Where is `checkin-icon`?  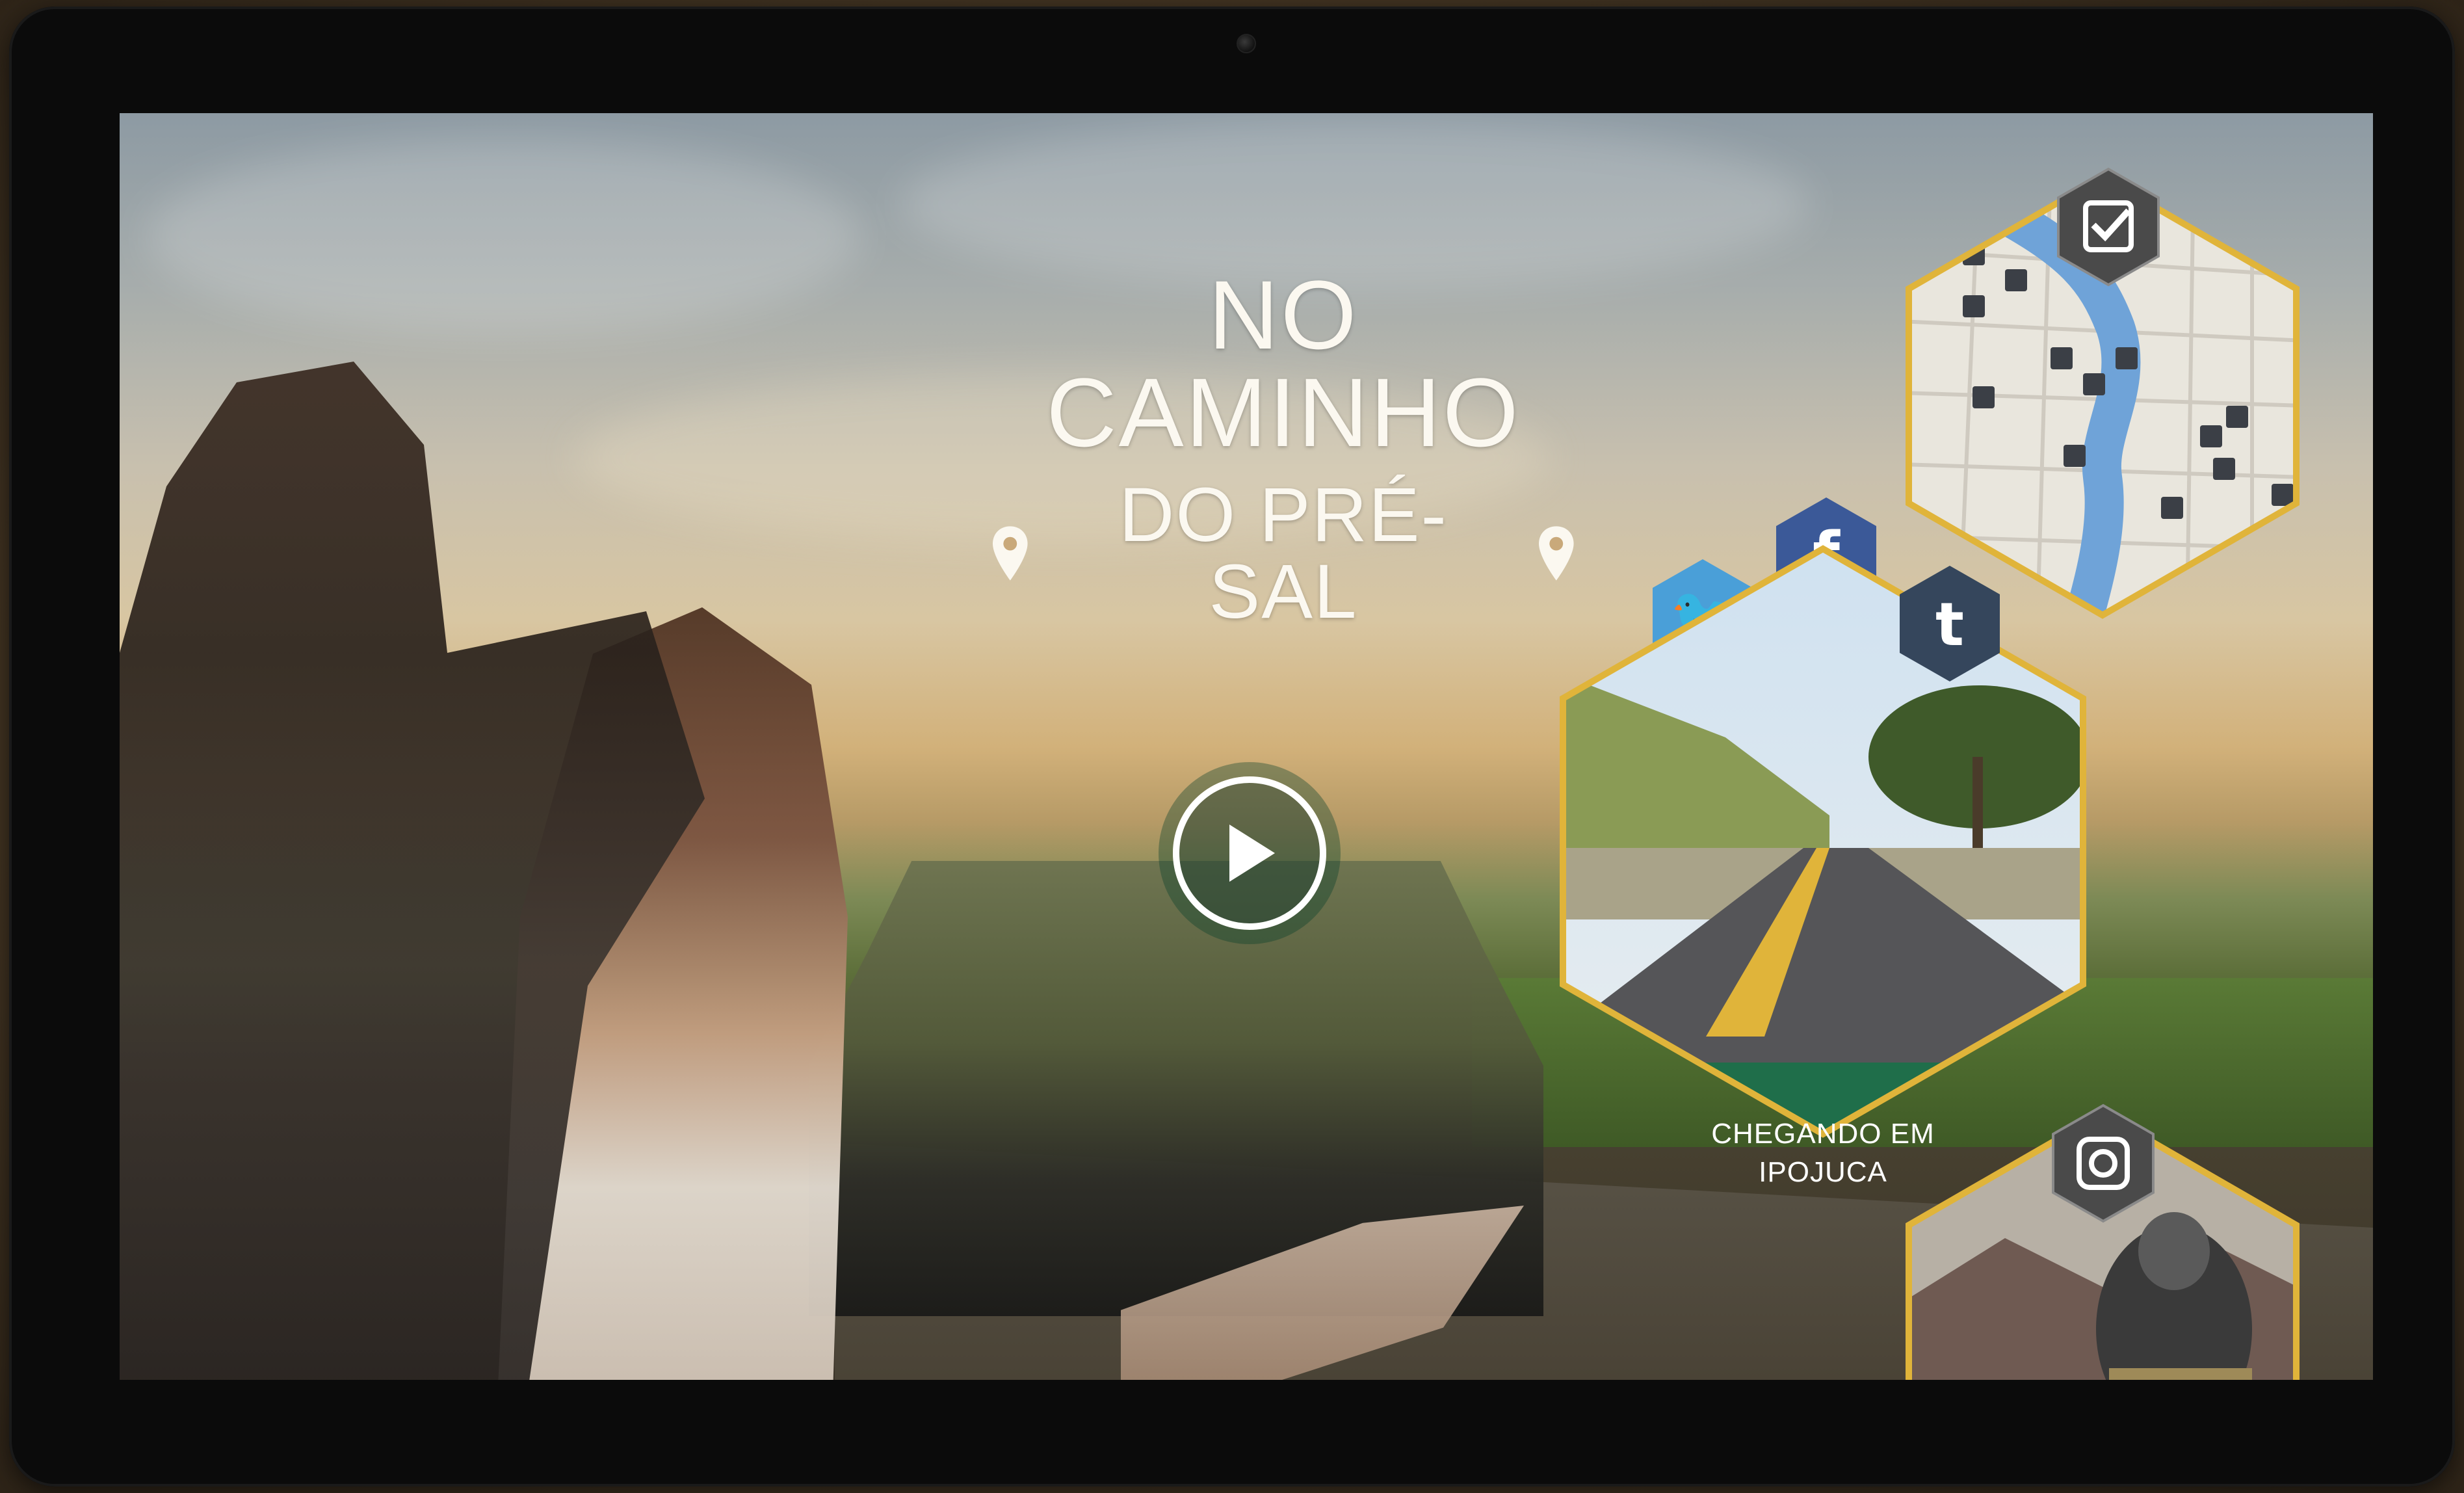 checkin-icon is located at coordinates (2108, 227).